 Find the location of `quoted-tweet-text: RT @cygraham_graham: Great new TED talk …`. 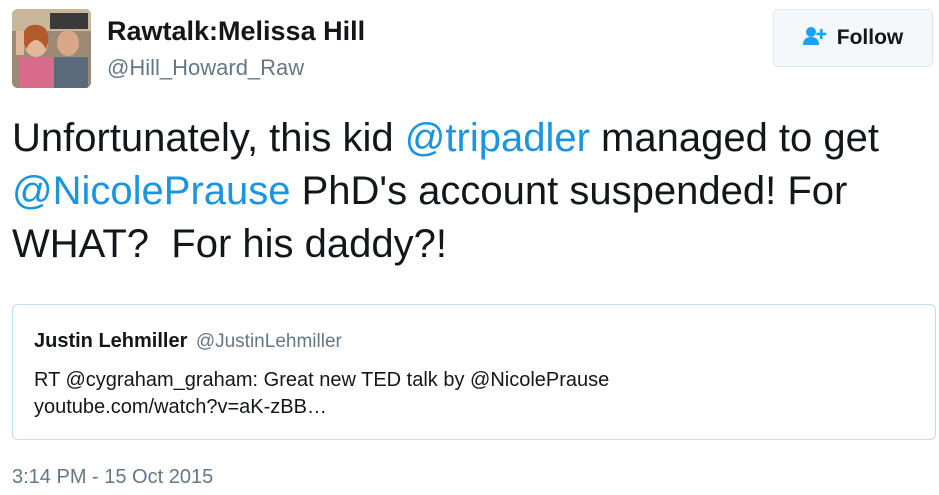

quoted-tweet-text: RT @cygraham_graham: Great new TED talk … is located at coordinates (474, 394).